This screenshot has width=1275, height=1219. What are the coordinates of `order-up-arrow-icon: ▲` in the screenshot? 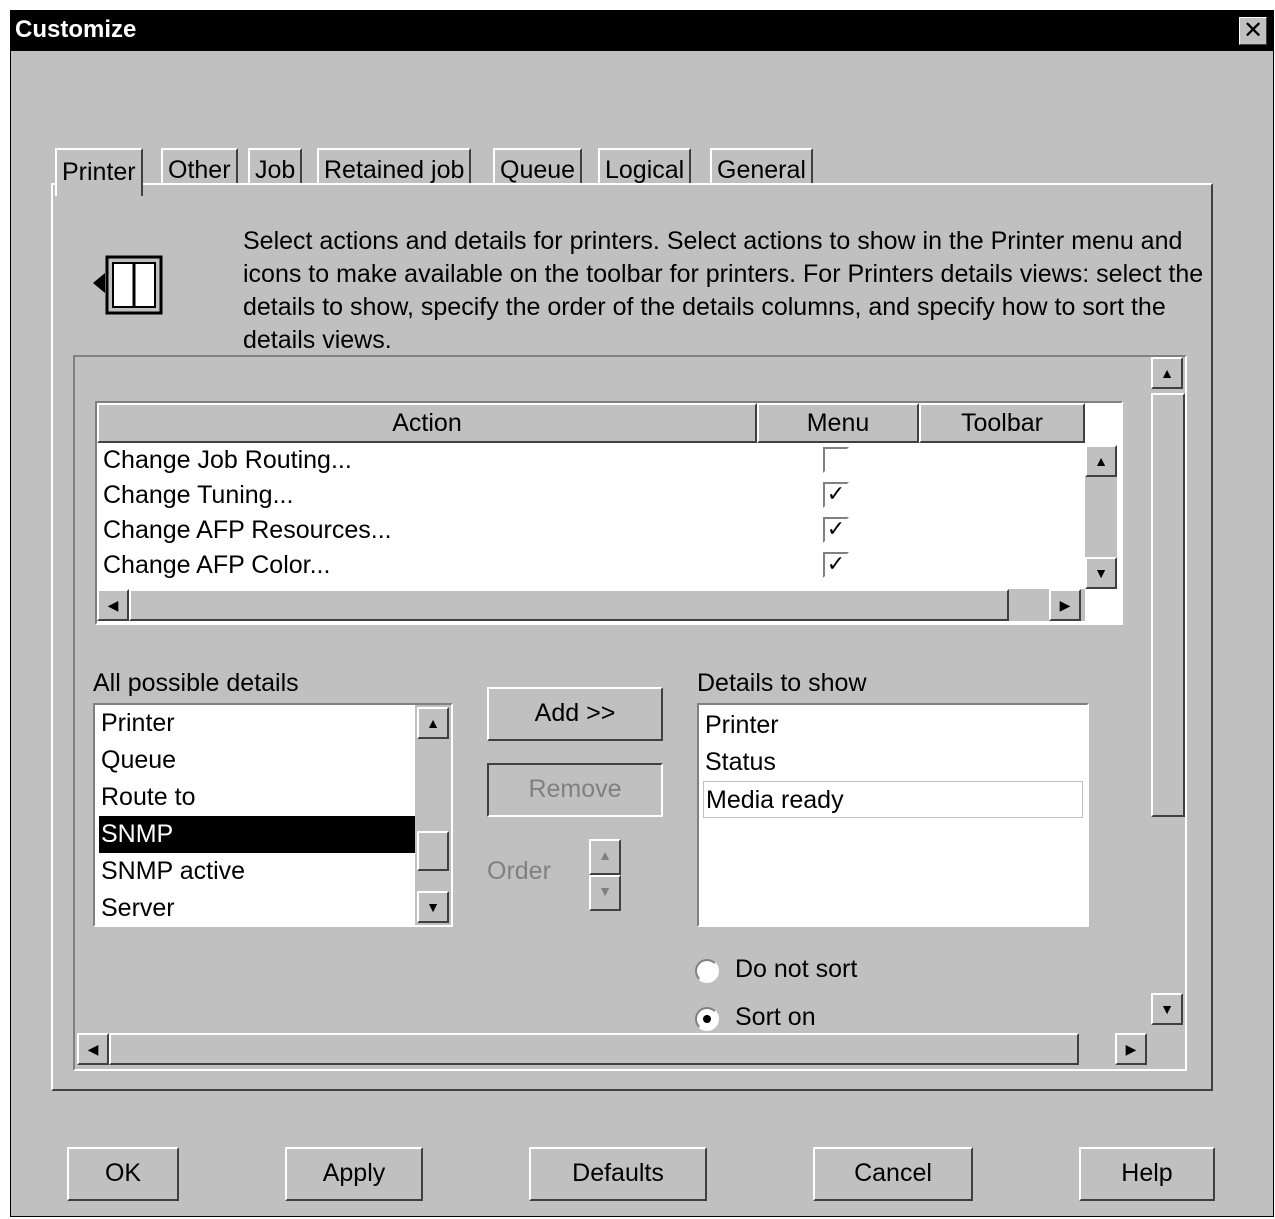 It's located at (605, 857).